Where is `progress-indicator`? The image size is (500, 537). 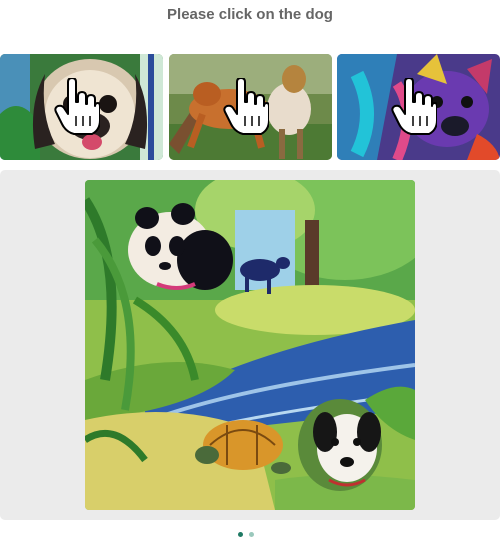
progress-indicator is located at coordinates (246, 534).